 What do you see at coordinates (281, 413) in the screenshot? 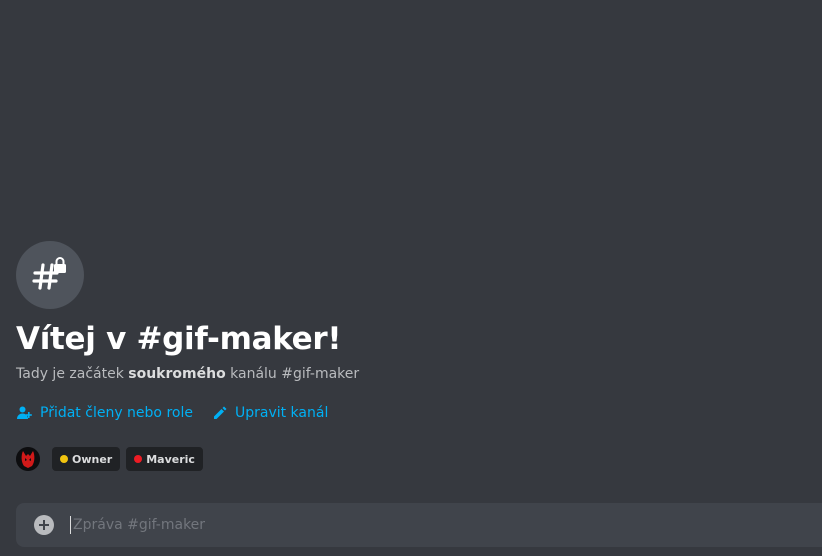
I see `edit-channel-label: Upravit kanál` at bounding box center [281, 413].